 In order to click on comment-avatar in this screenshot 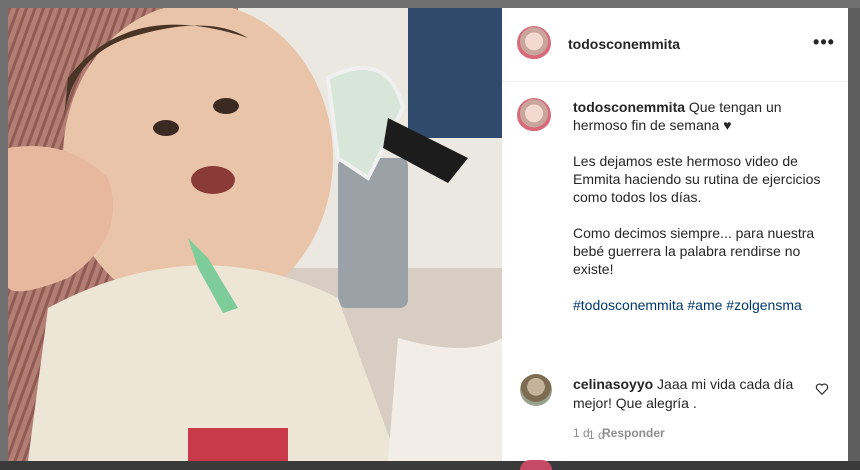, I will do `click(536, 390)`.